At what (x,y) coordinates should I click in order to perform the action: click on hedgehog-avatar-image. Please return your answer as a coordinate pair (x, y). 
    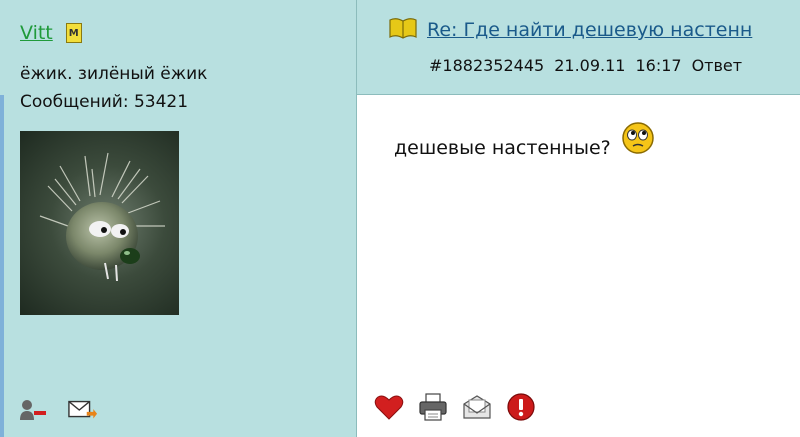
    Looking at the image, I should click on (102, 217).